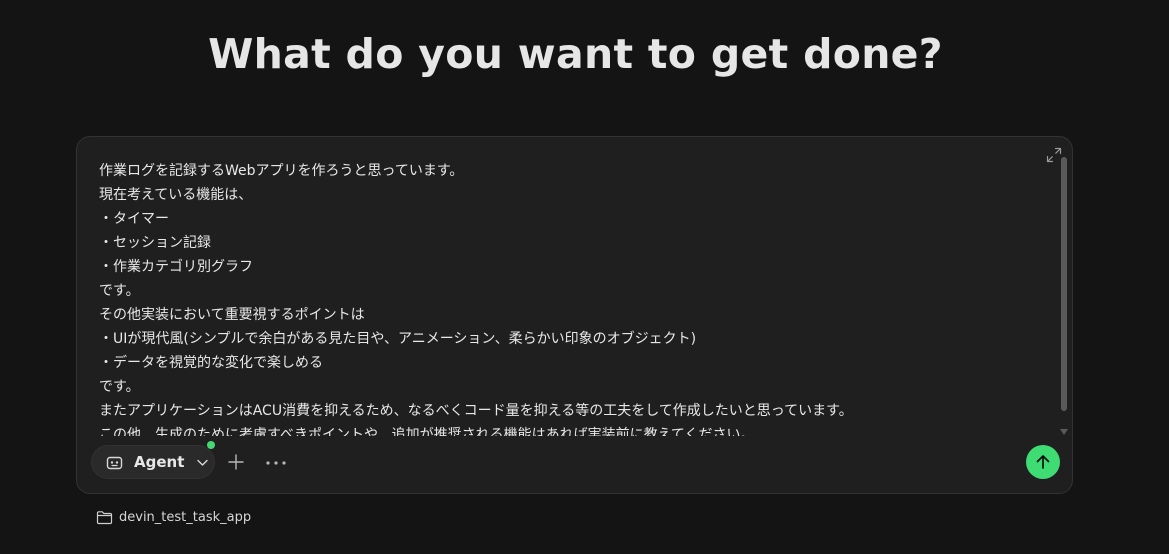 The width and height of the screenshot is (1169, 554). What do you see at coordinates (211, 445) in the screenshot?
I see `agent-status-dot` at bounding box center [211, 445].